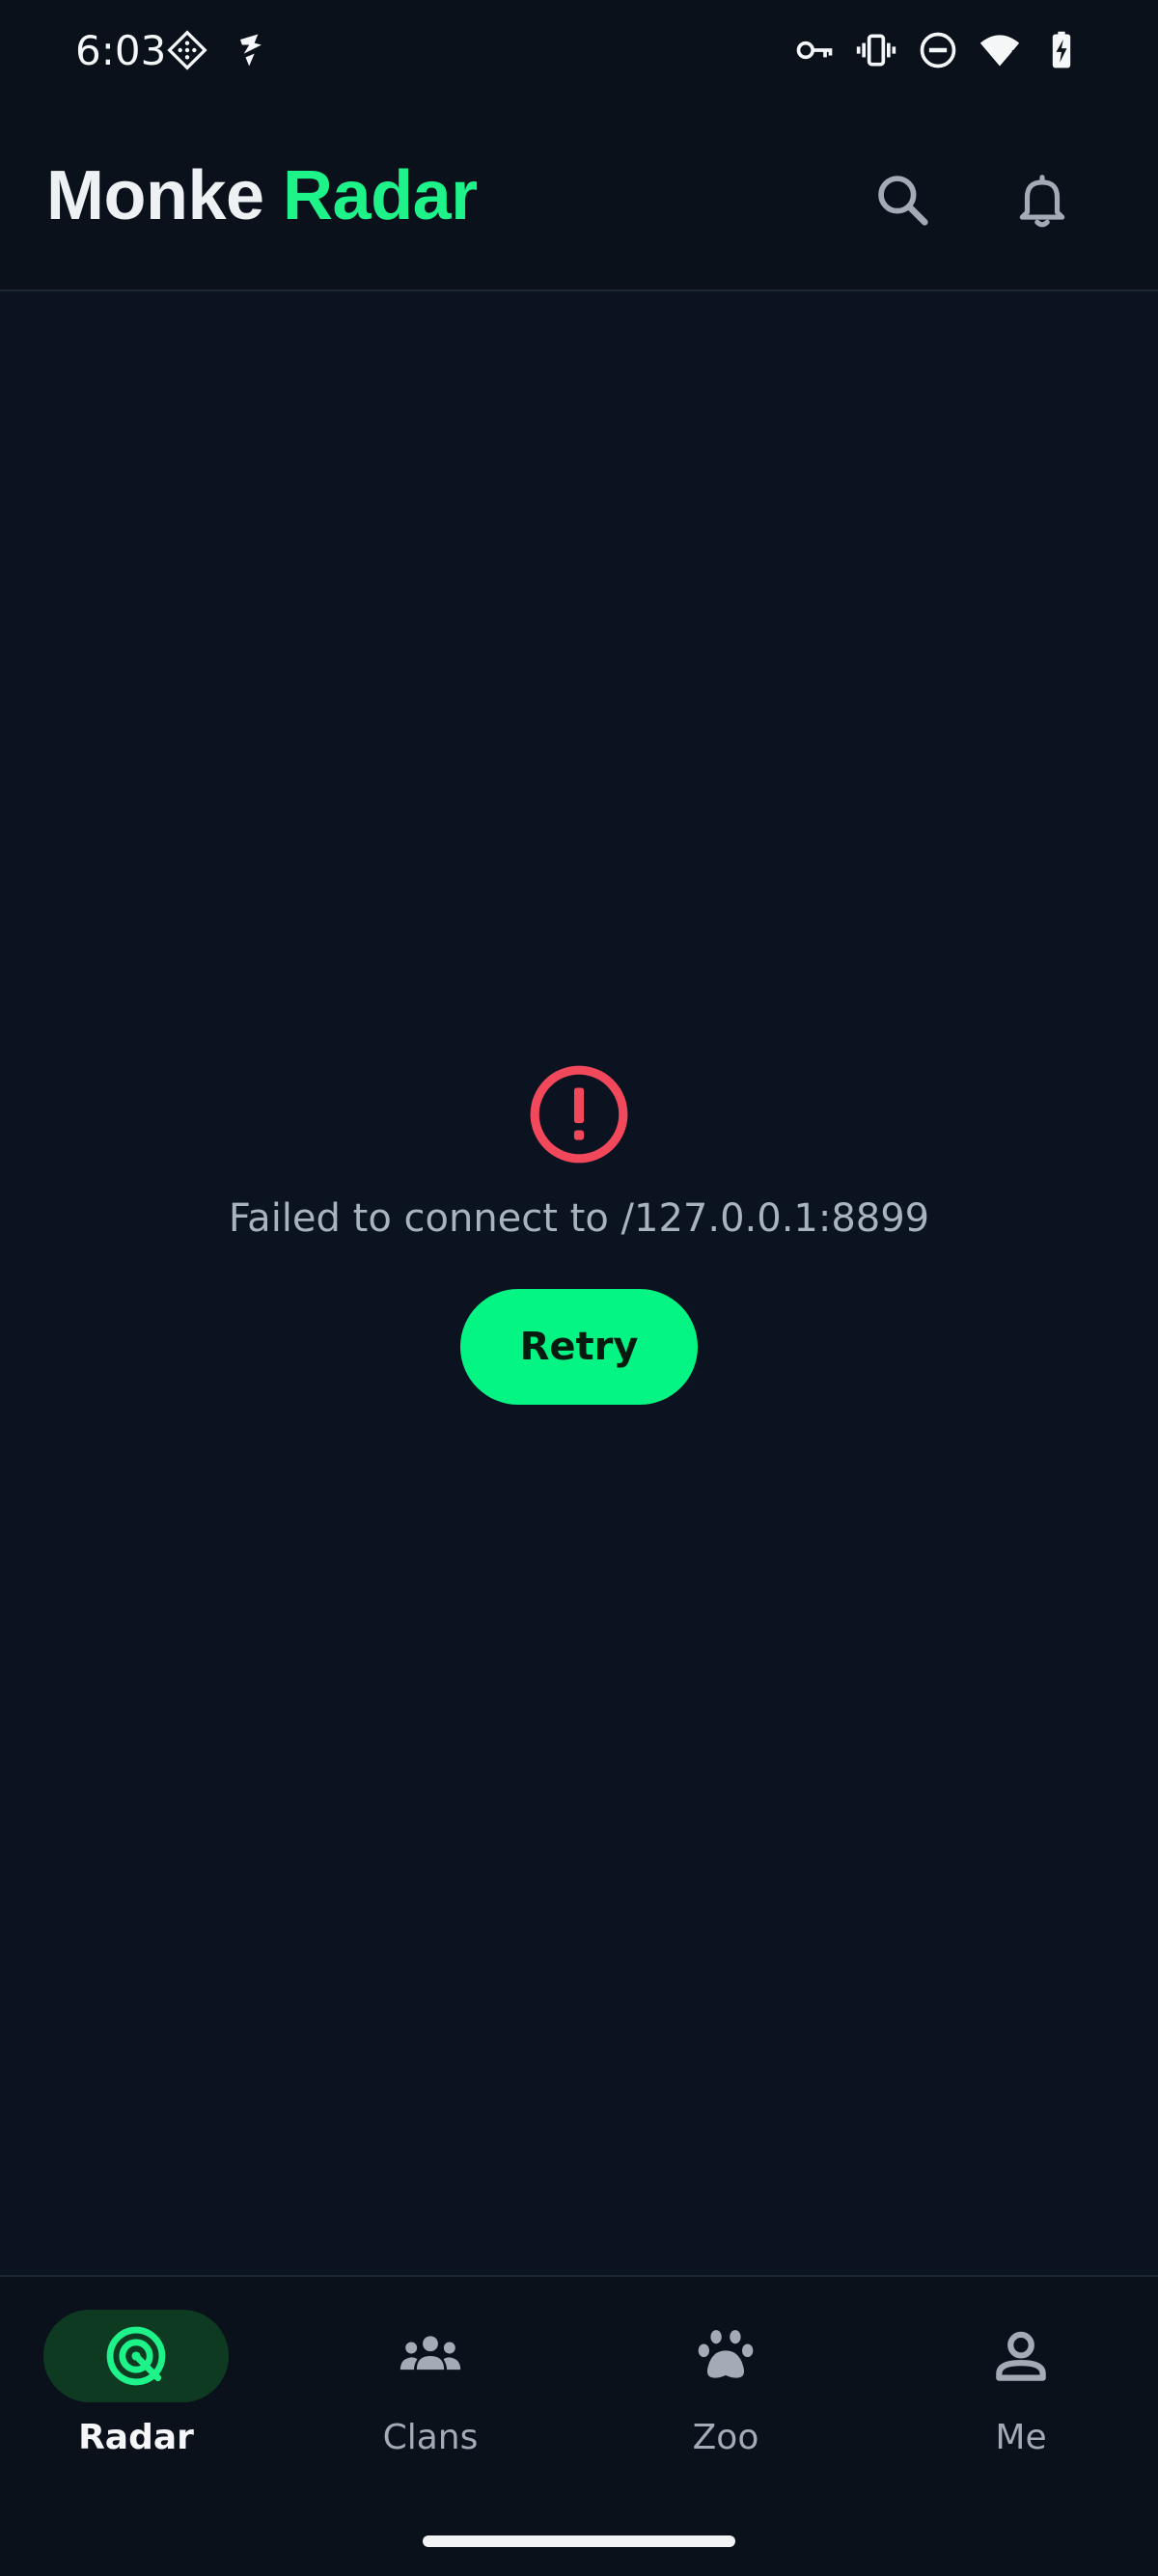  I want to click on app-title-monke: Monke, so click(155, 195).